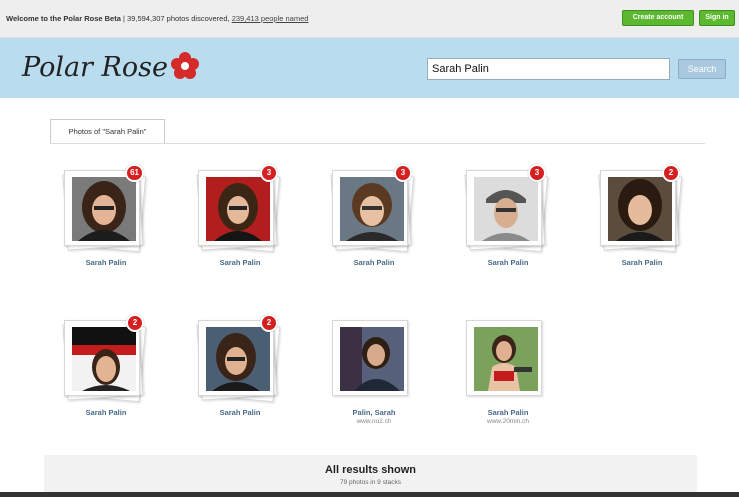 The width and height of the screenshot is (739, 497). Describe the element at coordinates (658, 18) in the screenshot. I see `create-account-button: Create account` at that location.